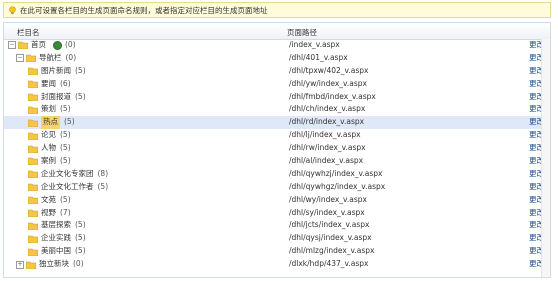 This screenshot has height=281, width=558. What do you see at coordinates (277, 213) in the screenshot?
I see `tree-row: 视野 (7)/dhl/sy/index_v.aspx 更改` at bounding box center [277, 213].